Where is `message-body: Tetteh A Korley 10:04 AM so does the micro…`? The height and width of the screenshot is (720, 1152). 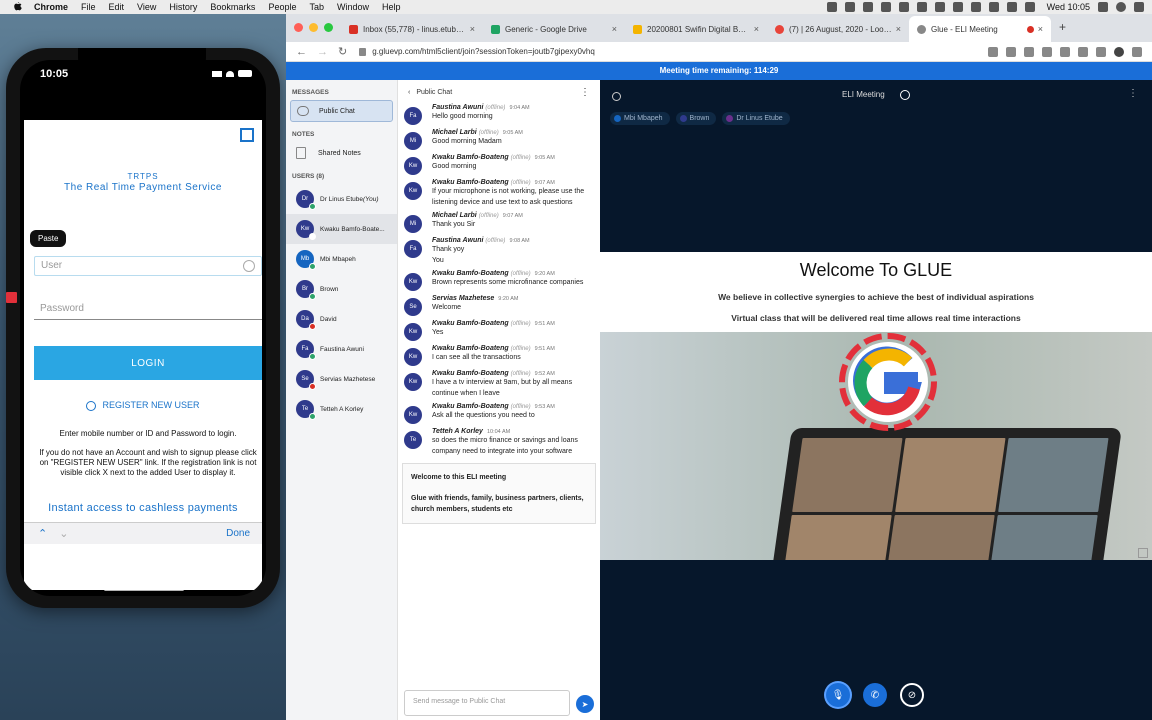 message-body: Tetteh A Korley 10:04 AM so does the micro… is located at coordinates (514, 442).